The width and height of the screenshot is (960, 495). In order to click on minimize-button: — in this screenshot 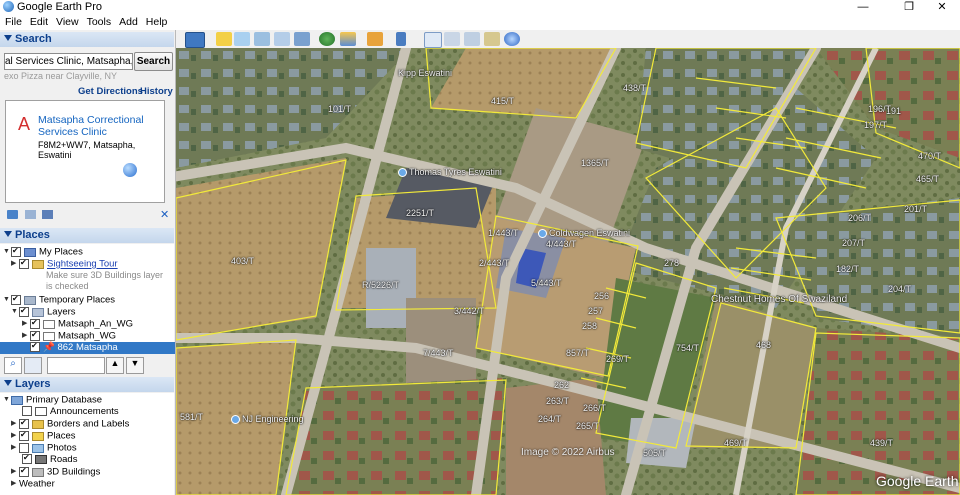, I will do `click(863, 7)`.